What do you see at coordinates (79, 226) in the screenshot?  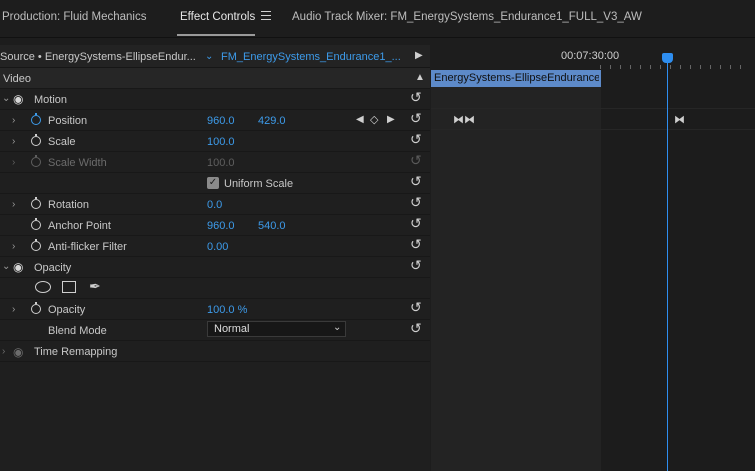 I see `anchor-point-label: Anchor Point` at bounding box center [79, 226].